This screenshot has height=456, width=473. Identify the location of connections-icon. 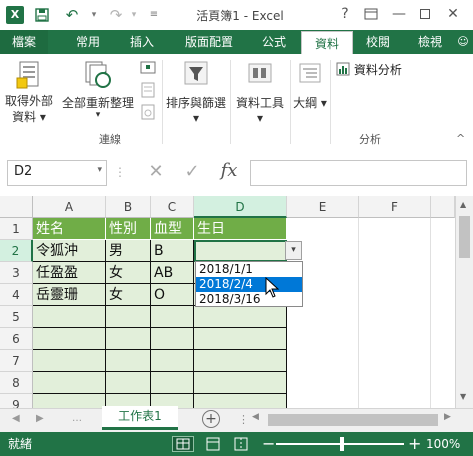
(148, 68).